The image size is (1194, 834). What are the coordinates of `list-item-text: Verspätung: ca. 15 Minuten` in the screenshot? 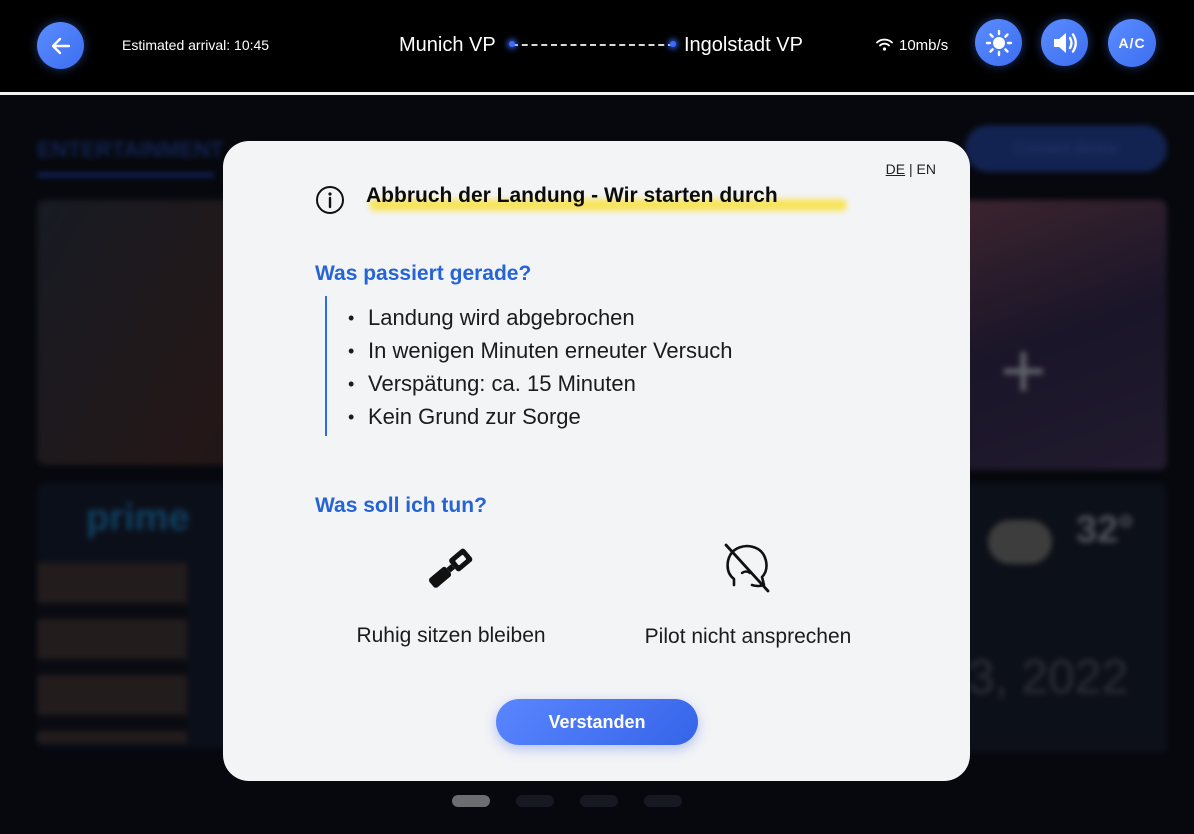 It's located at (502, 383).